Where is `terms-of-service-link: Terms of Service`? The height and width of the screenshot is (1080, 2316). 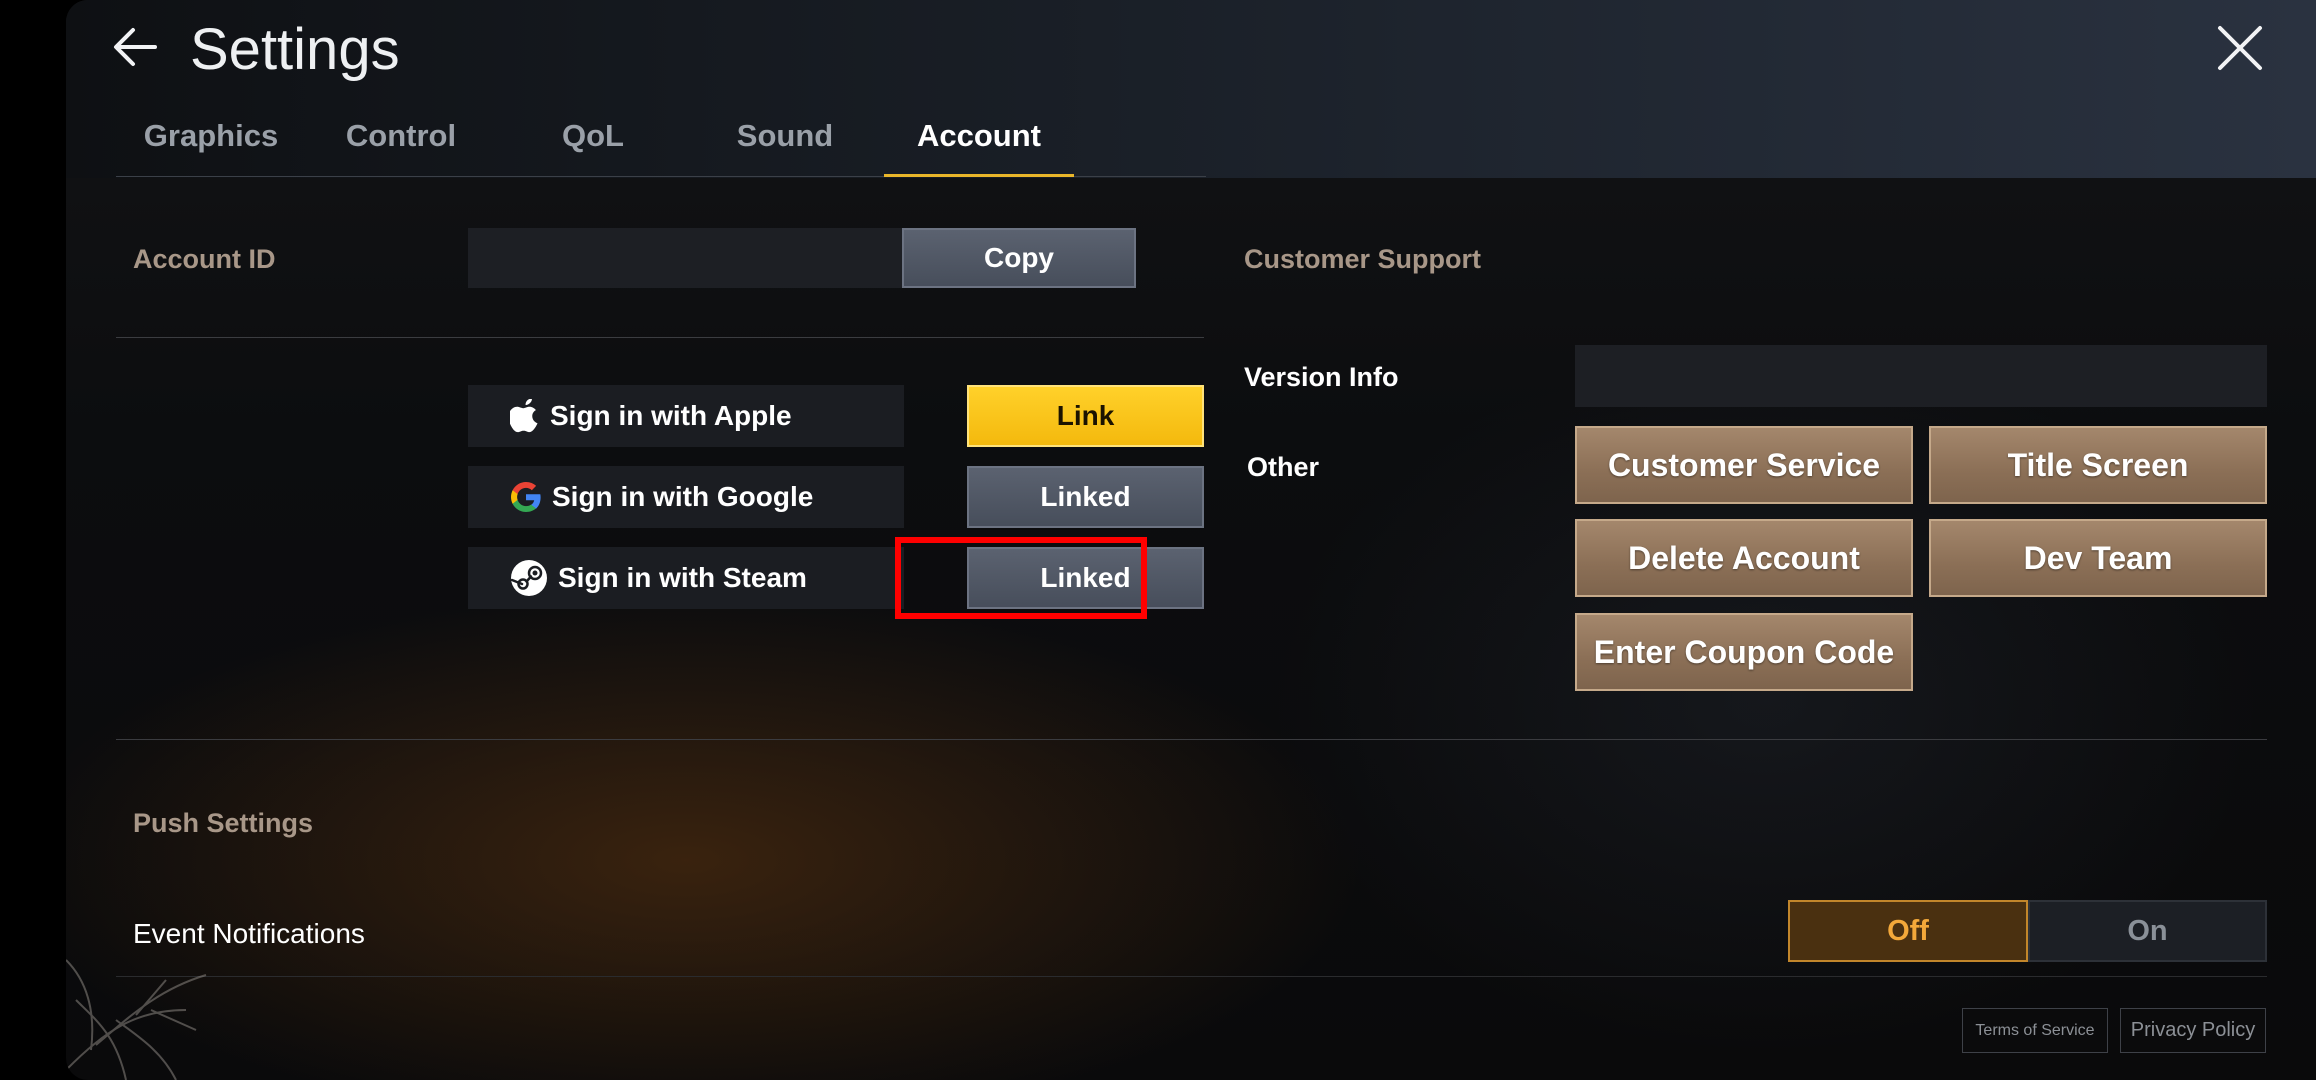 terms-of-service-link: Terms of Service is located at coordinates (2035, 1030).